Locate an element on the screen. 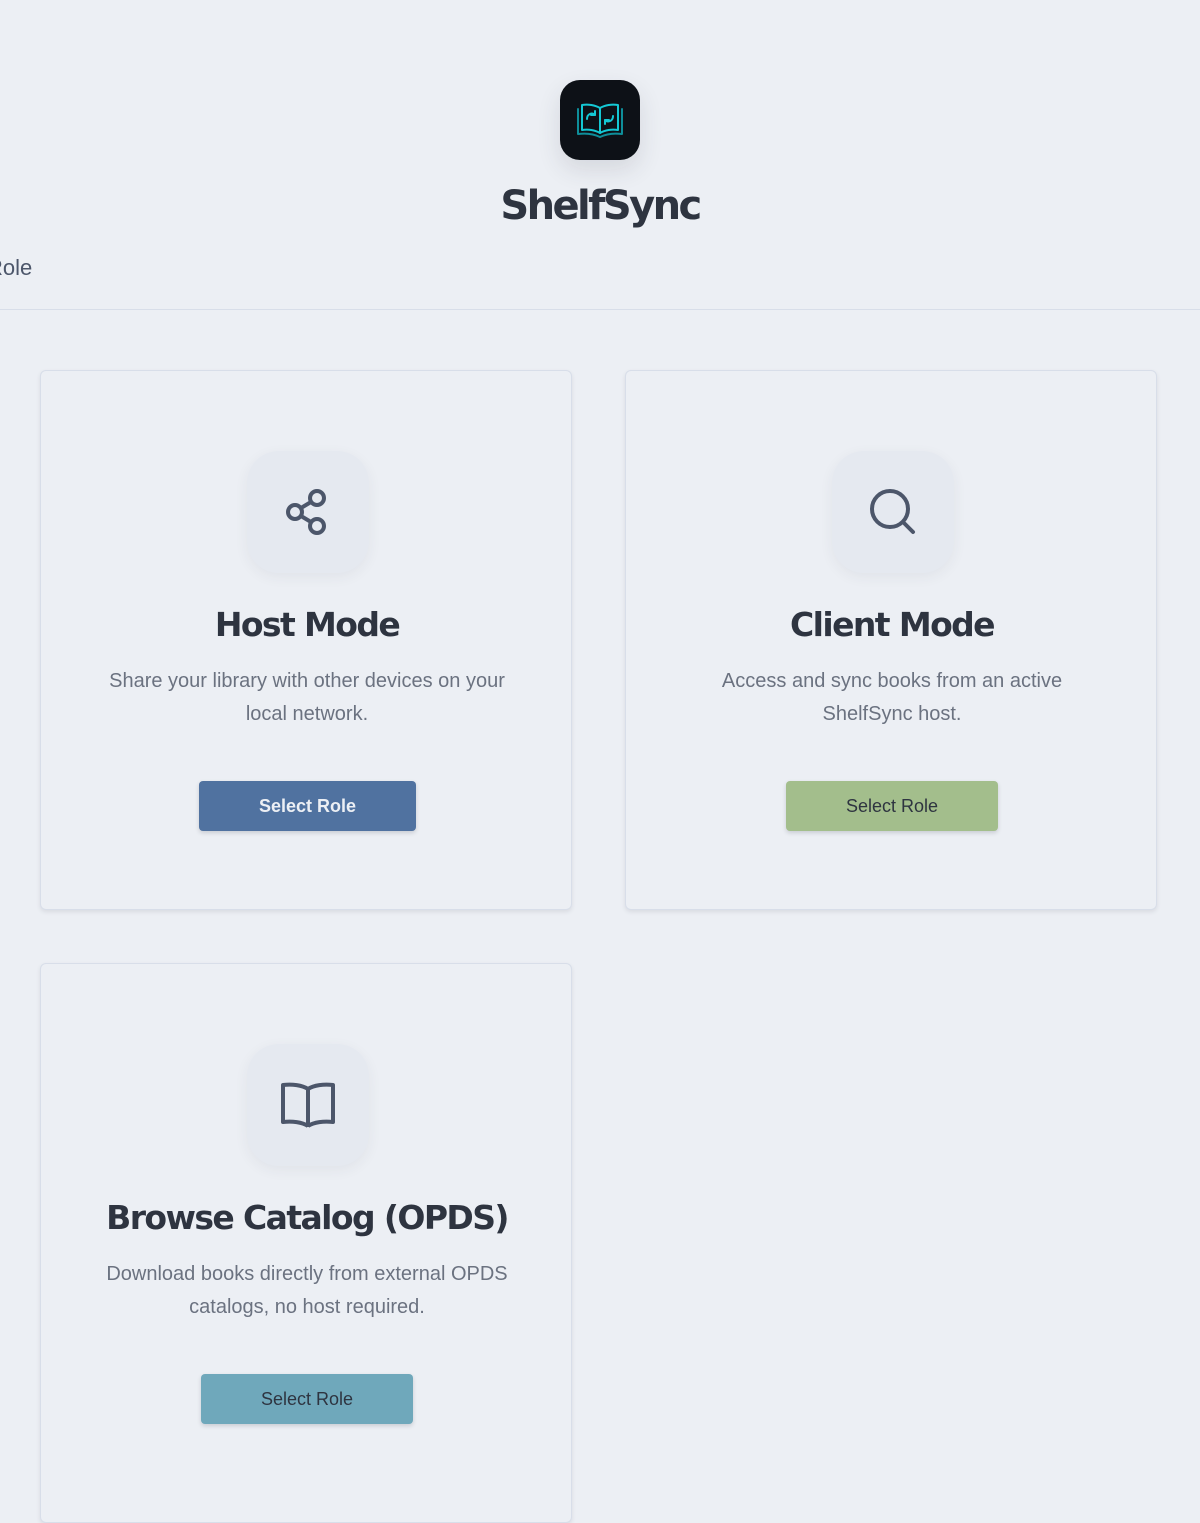 The height and width of the screenshot is (1523, 1200). open-book-icon is located at coordinates (308, 1105).